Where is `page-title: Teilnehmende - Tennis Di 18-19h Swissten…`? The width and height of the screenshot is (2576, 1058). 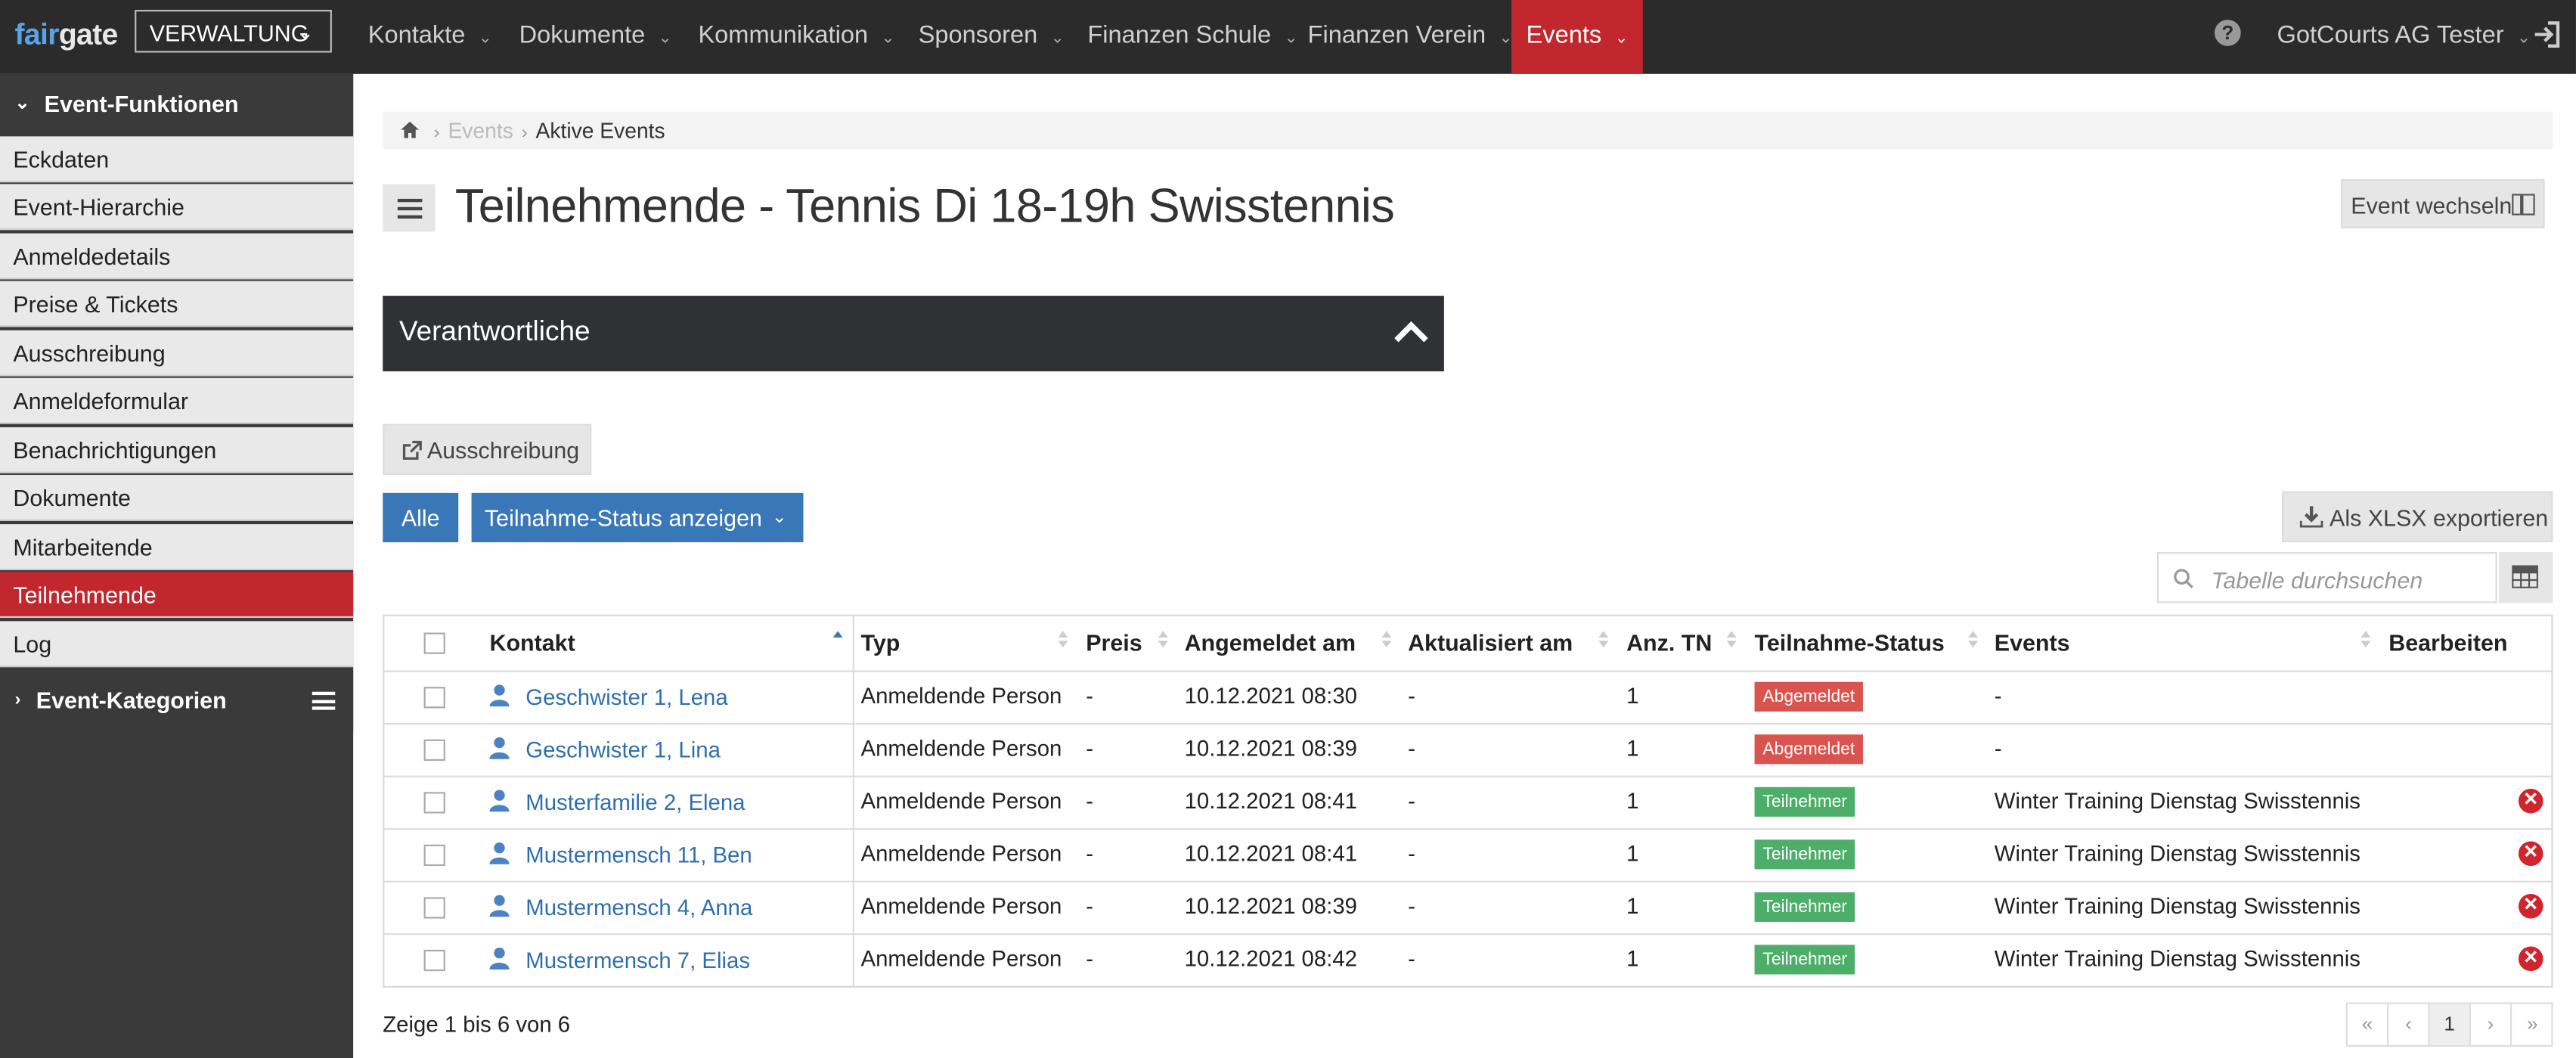 page-title: Teilnehmende - Tennis Di 18-19h Swissten… is located at coordinates (925, 208).